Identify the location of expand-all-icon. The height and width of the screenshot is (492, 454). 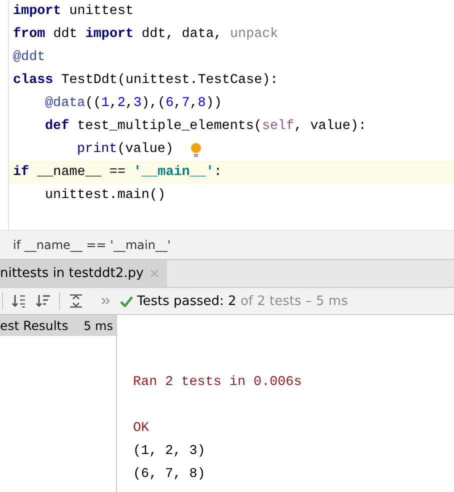
(76, 301).